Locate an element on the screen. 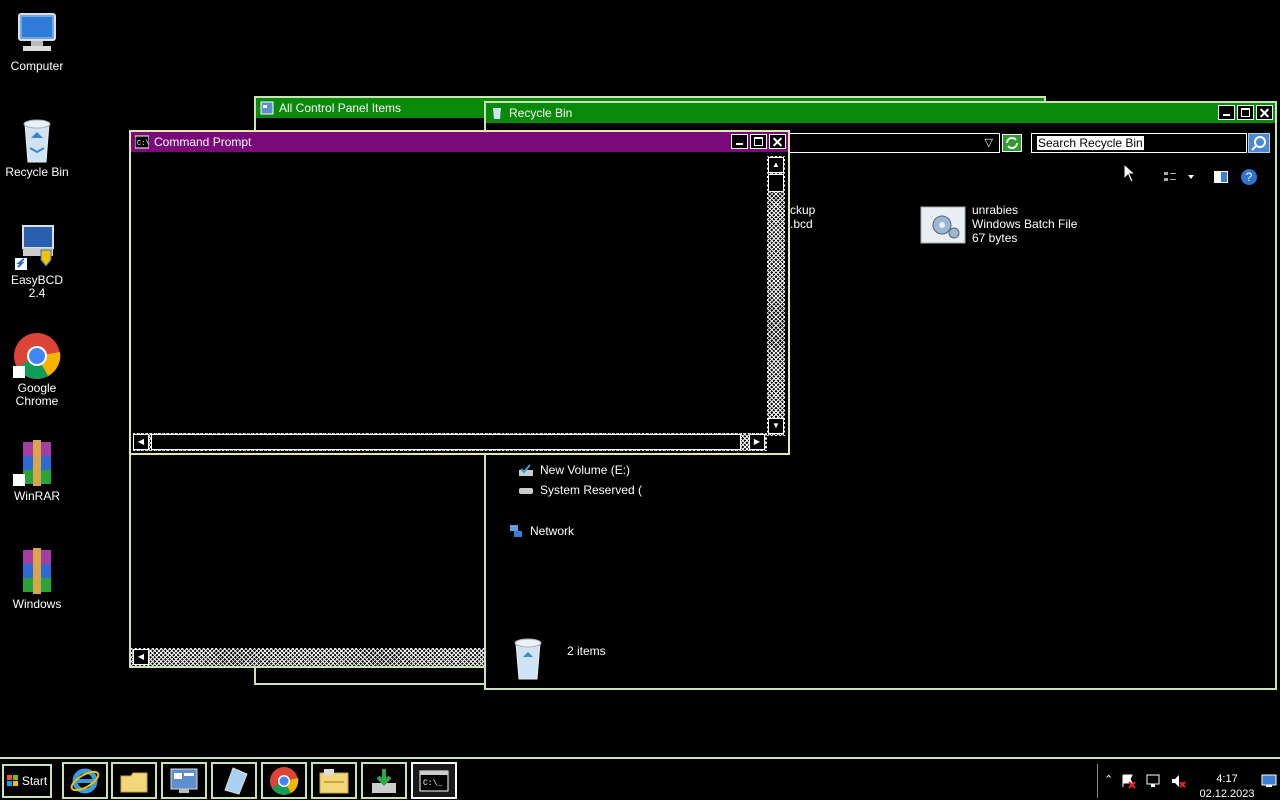 This screenshot has width=1280, height=800. desktop-icon-label: Recycle Bin is located at coordinates (37, 172).